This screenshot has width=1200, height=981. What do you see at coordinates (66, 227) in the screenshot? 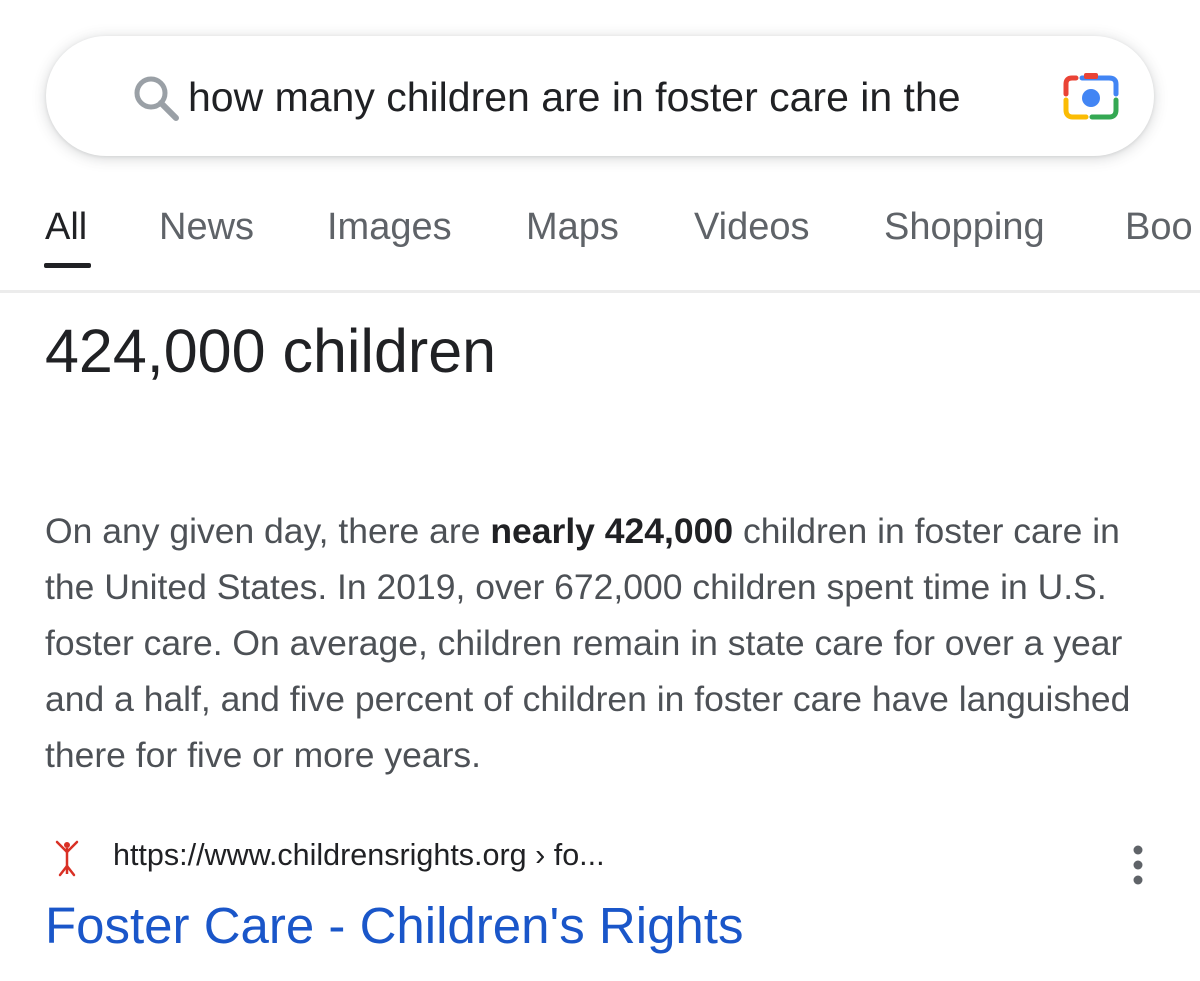
I see `tab-all: All` at bounding box center [66, 227].